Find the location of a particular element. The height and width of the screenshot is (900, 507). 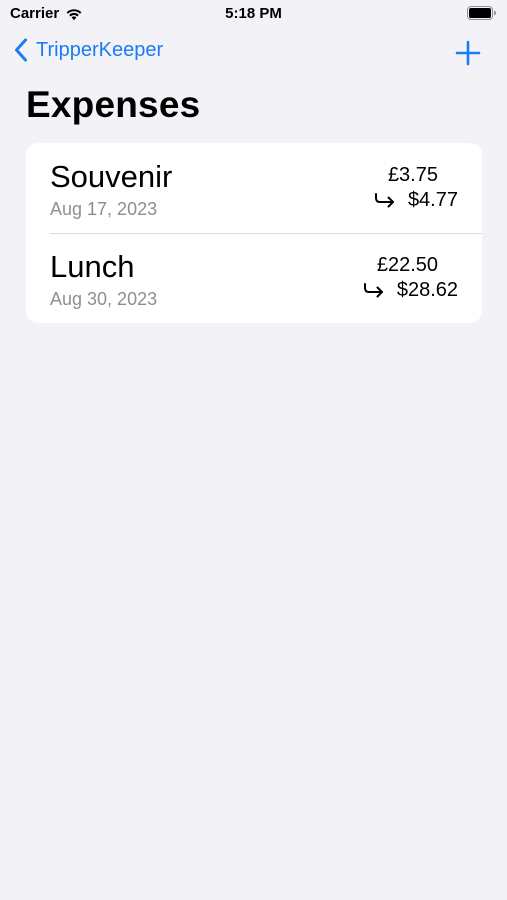

converted-amount-line: $4.77 is located at coordinates (416, 200).